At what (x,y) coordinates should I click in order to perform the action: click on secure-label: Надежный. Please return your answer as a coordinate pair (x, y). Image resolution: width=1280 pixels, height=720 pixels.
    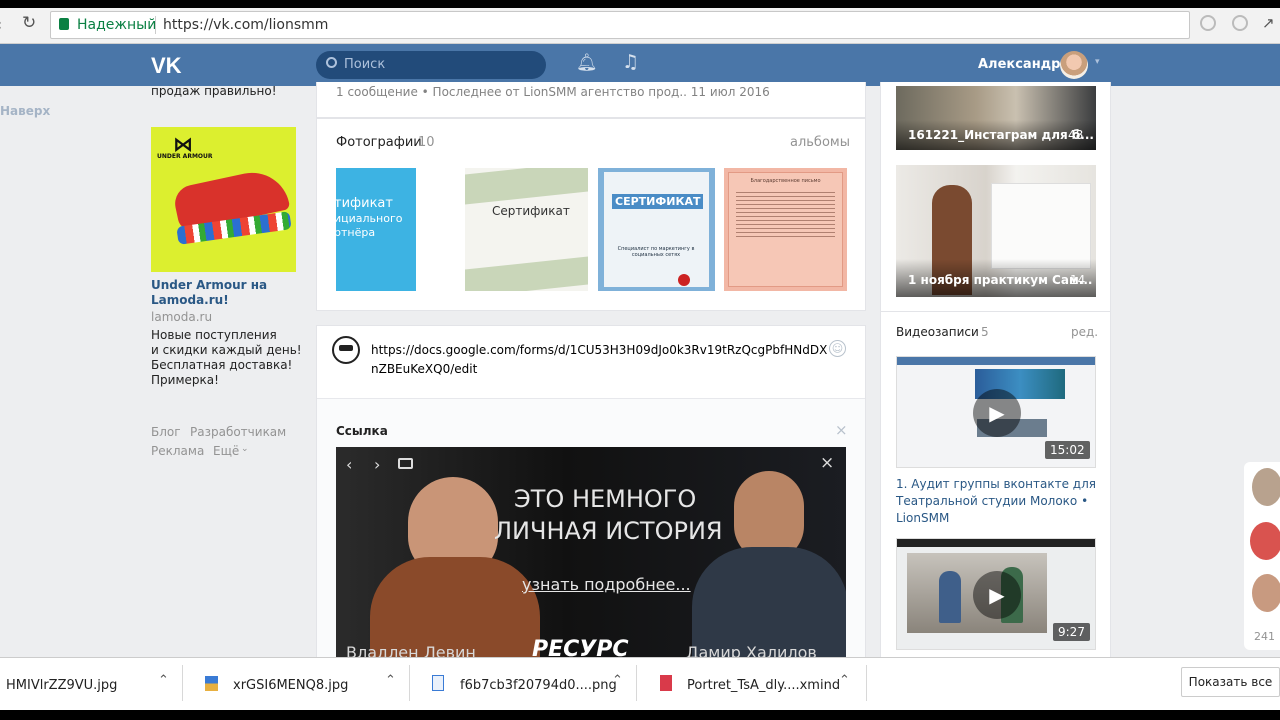
    Looking at the image, I should click on (117, 25).